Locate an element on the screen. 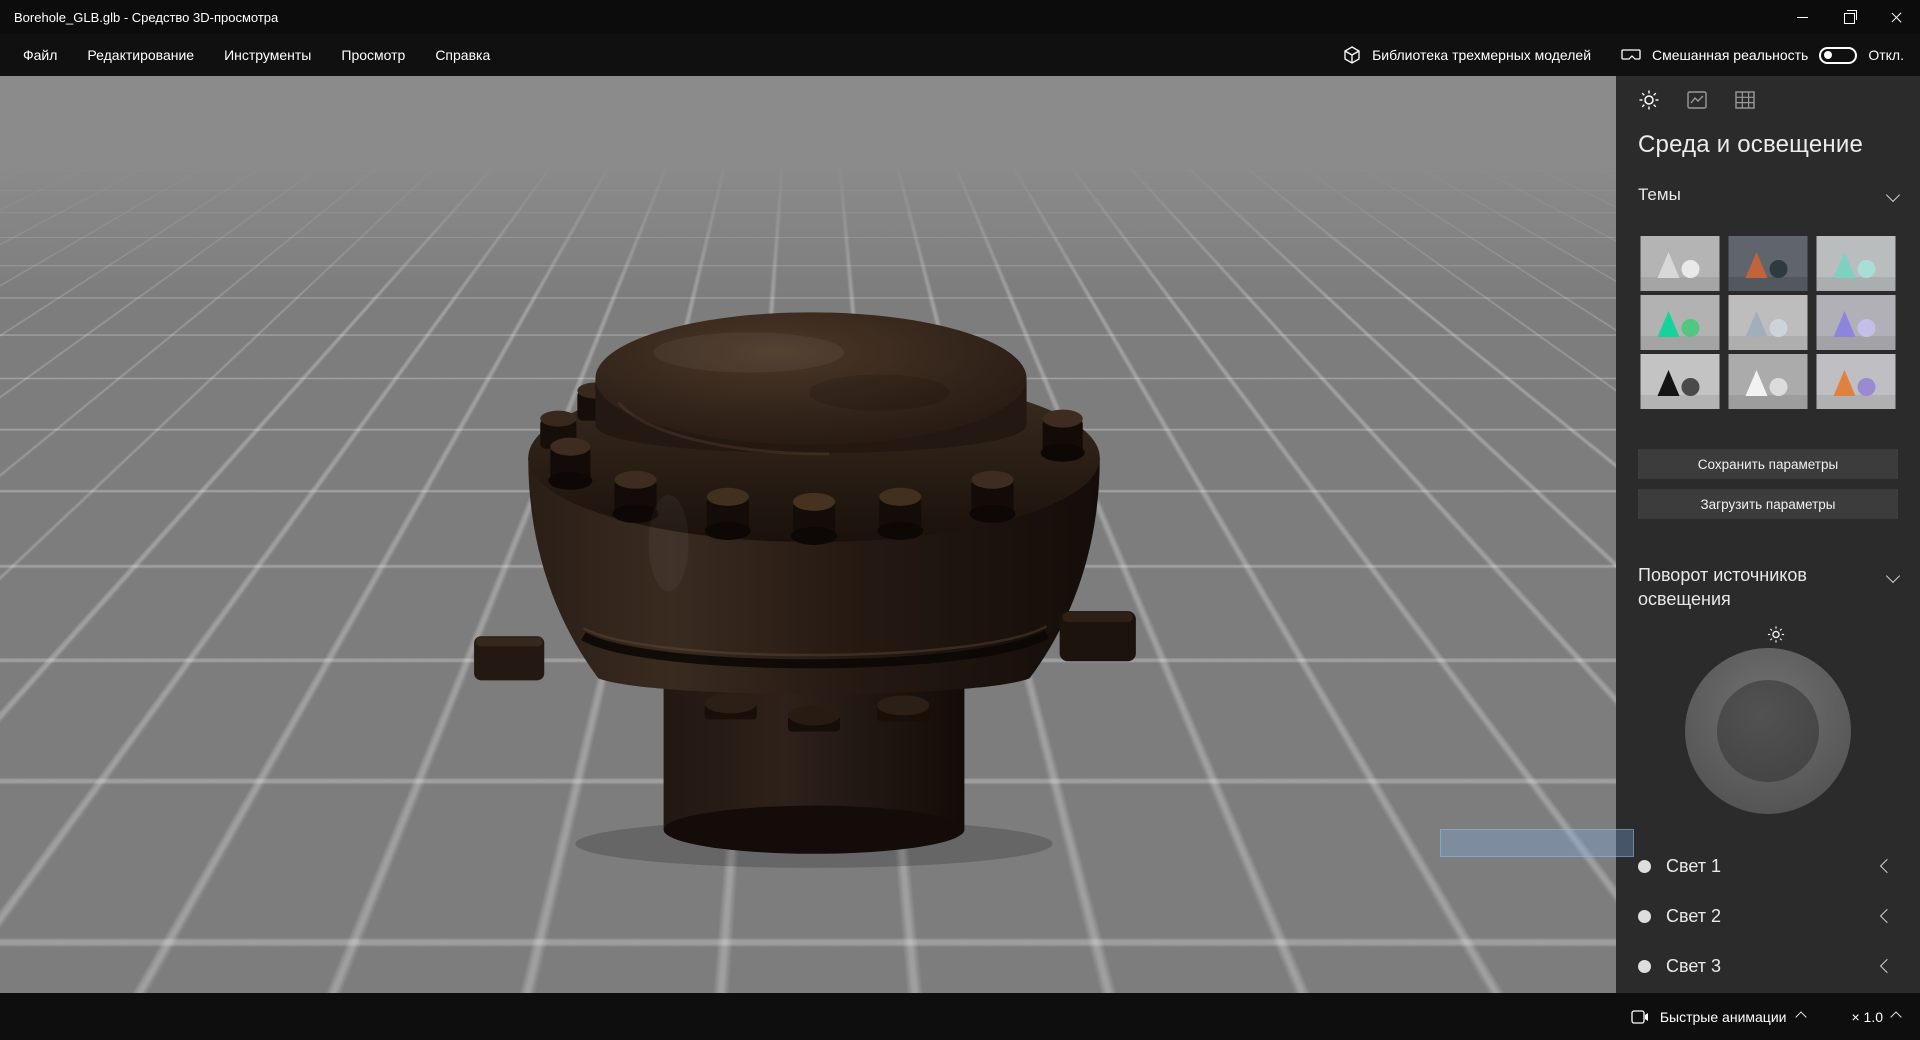  restore-button is located at coordinates (1849, 17).